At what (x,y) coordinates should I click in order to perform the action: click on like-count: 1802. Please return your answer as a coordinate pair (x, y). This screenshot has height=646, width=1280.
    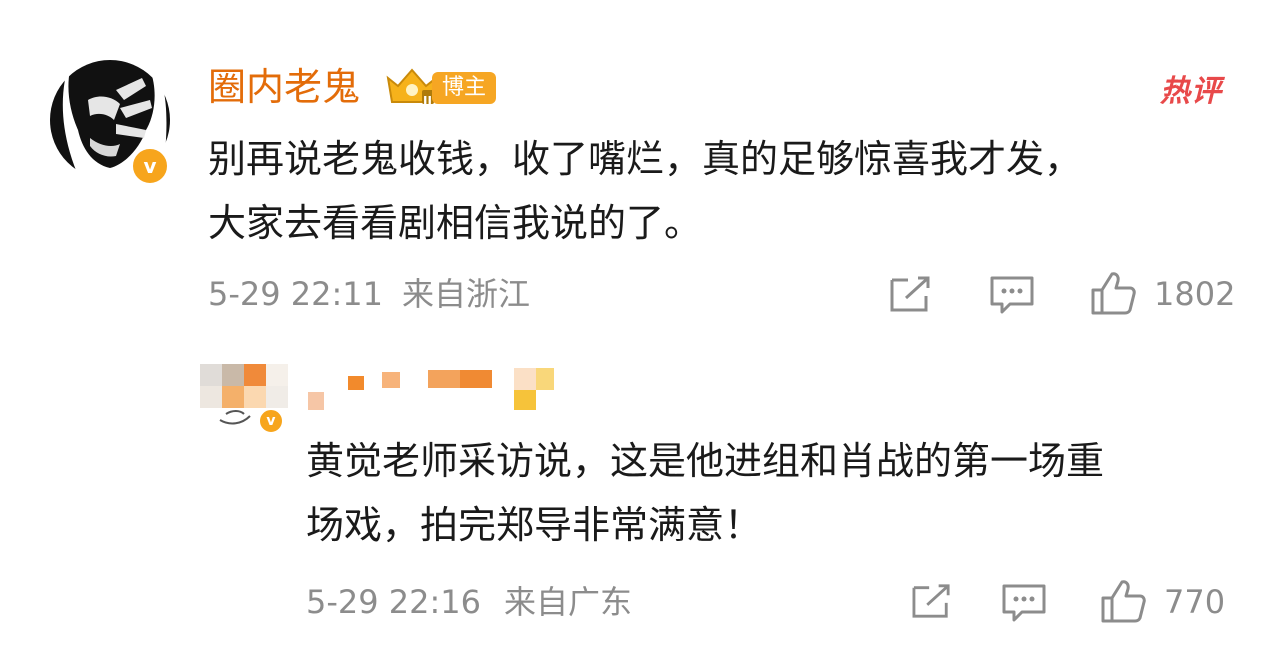
    Looking at the image, I should click on (1195, 294).